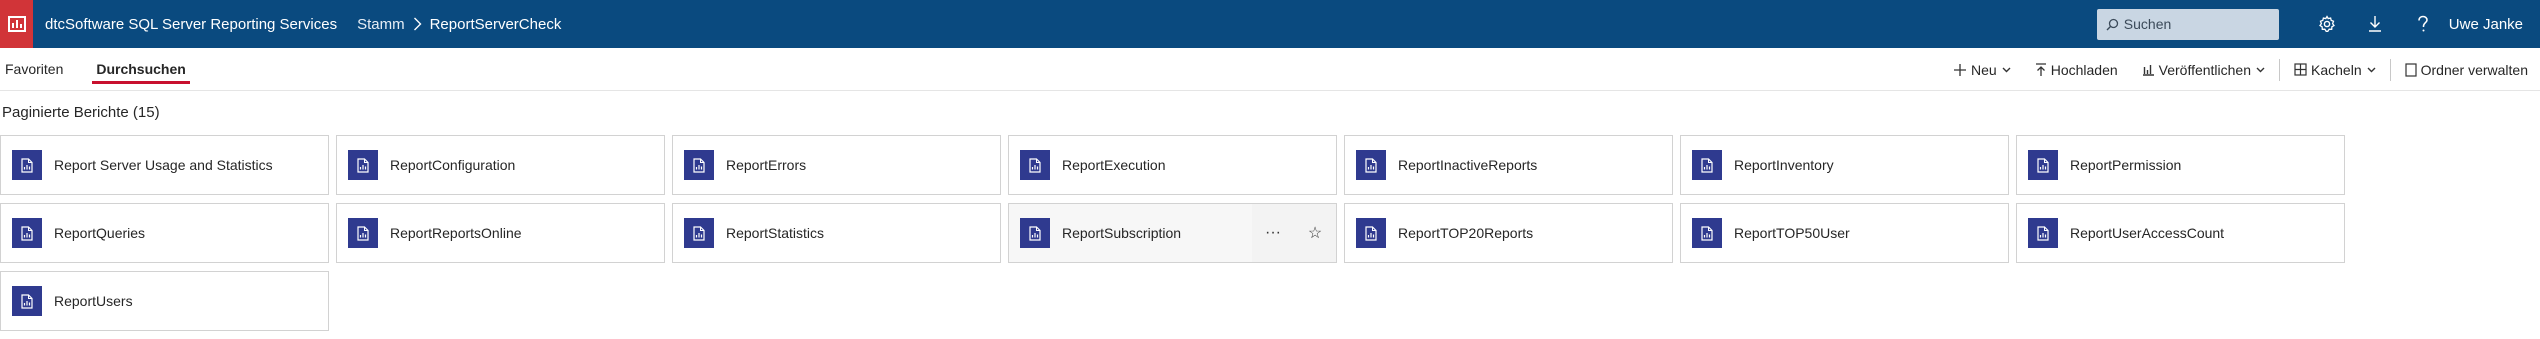 Image resolution: width=2540 pixels, height=339 pixels. I want to click on report-name: ReportErrors, so click(766, 165).